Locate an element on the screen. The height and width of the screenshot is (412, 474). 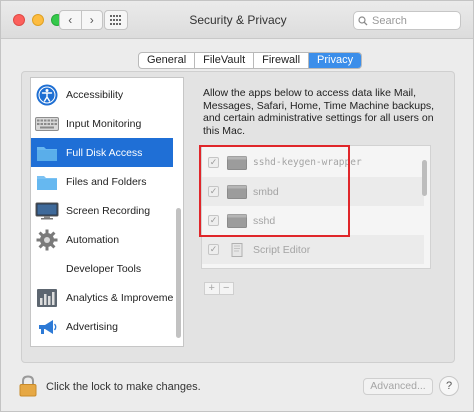
sidebar-item-label: Files and Folders is located at coordinates (106, 181).